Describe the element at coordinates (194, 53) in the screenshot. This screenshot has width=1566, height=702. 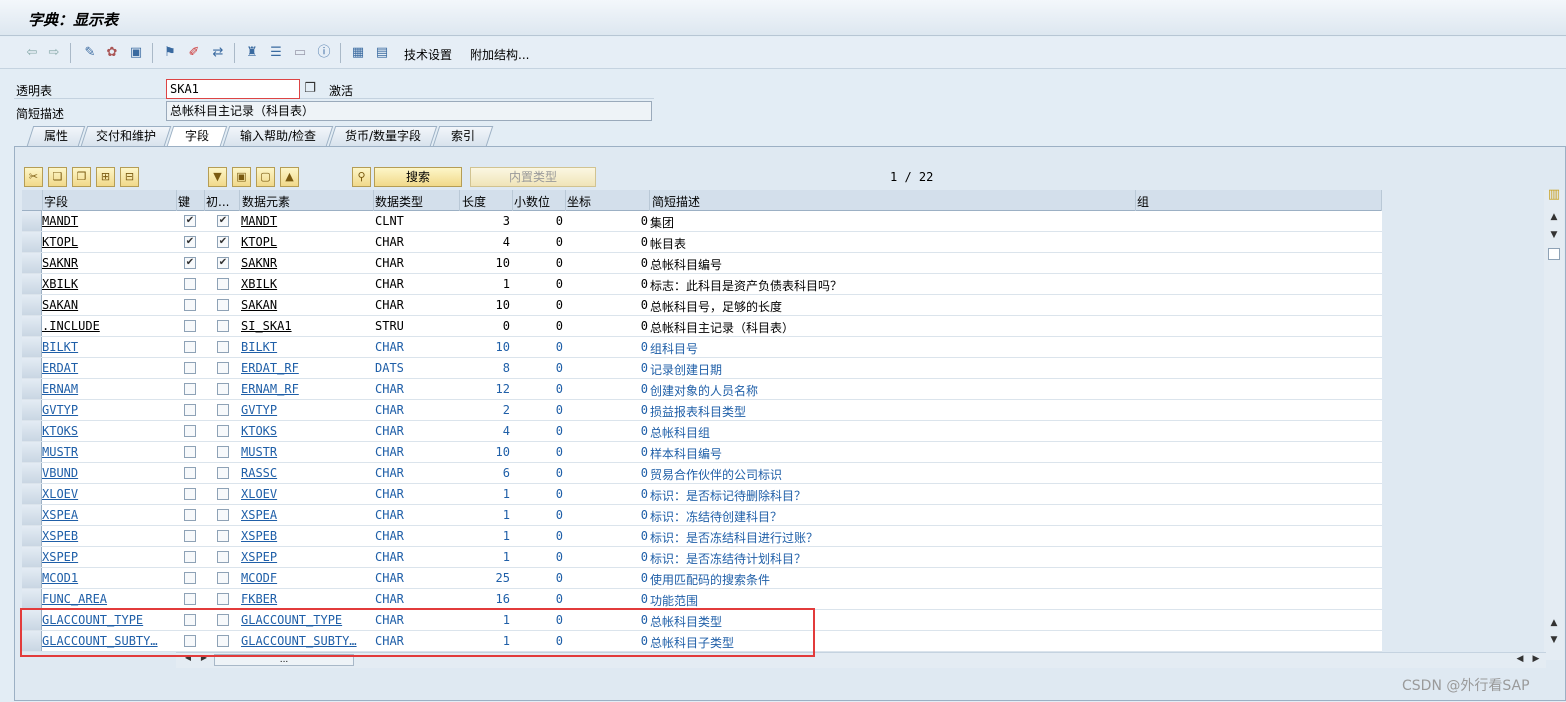
I see `magic-wand-icon: ✐` at that location.